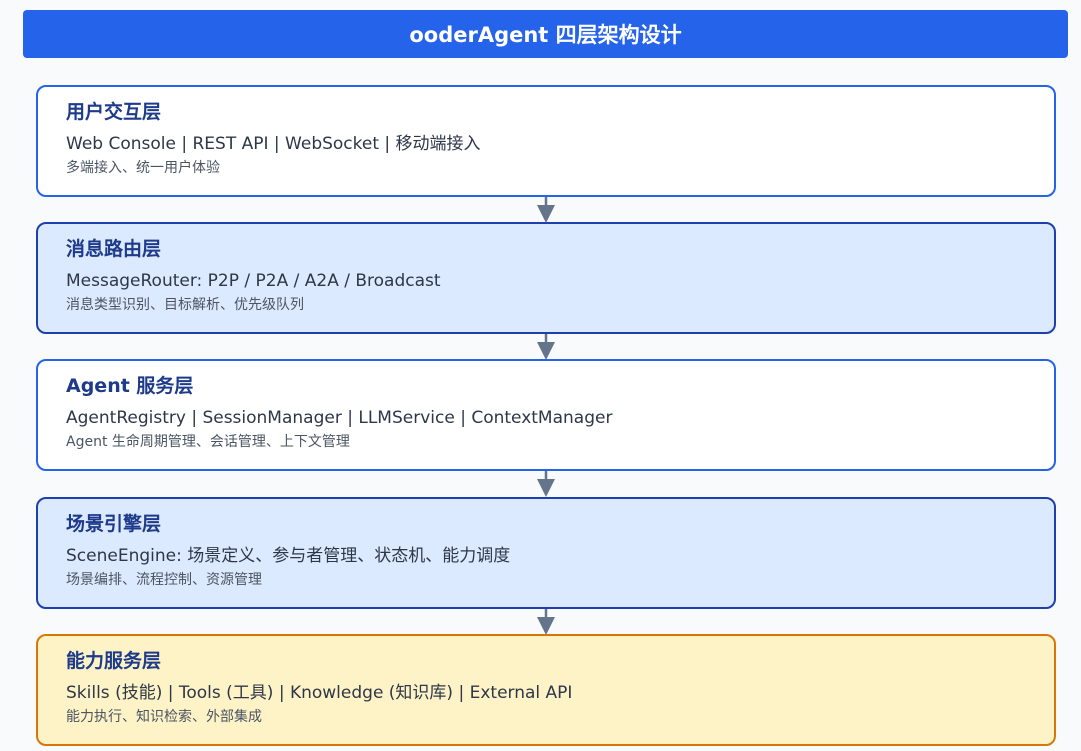 The image size is (1081, 751). Describe the element at coordinates (208, 442) in the screenshot. I see `layer-description: Agent 生命周期管理、会话管理、上下文管理` at that location.